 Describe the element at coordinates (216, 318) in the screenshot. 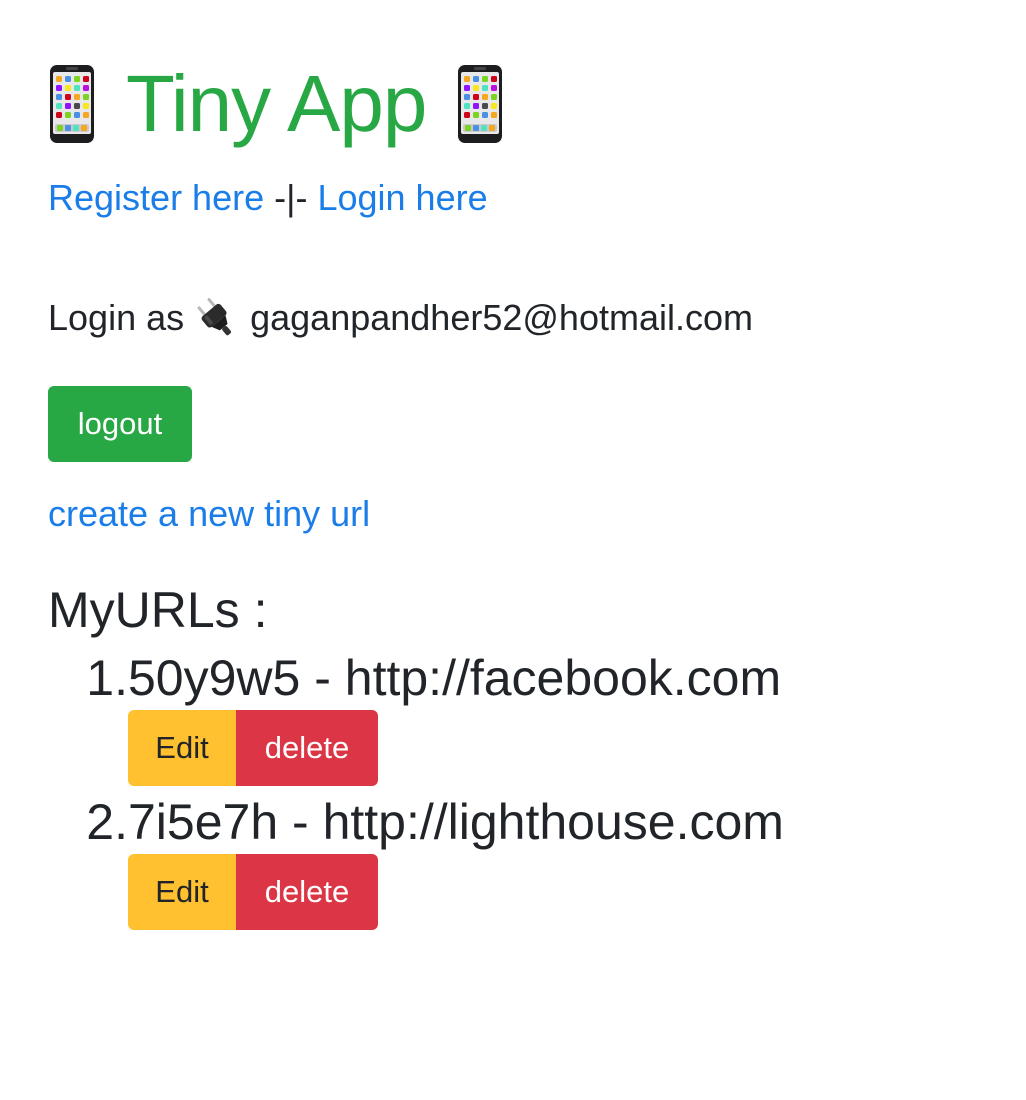

I see `plug-icon` at that location.